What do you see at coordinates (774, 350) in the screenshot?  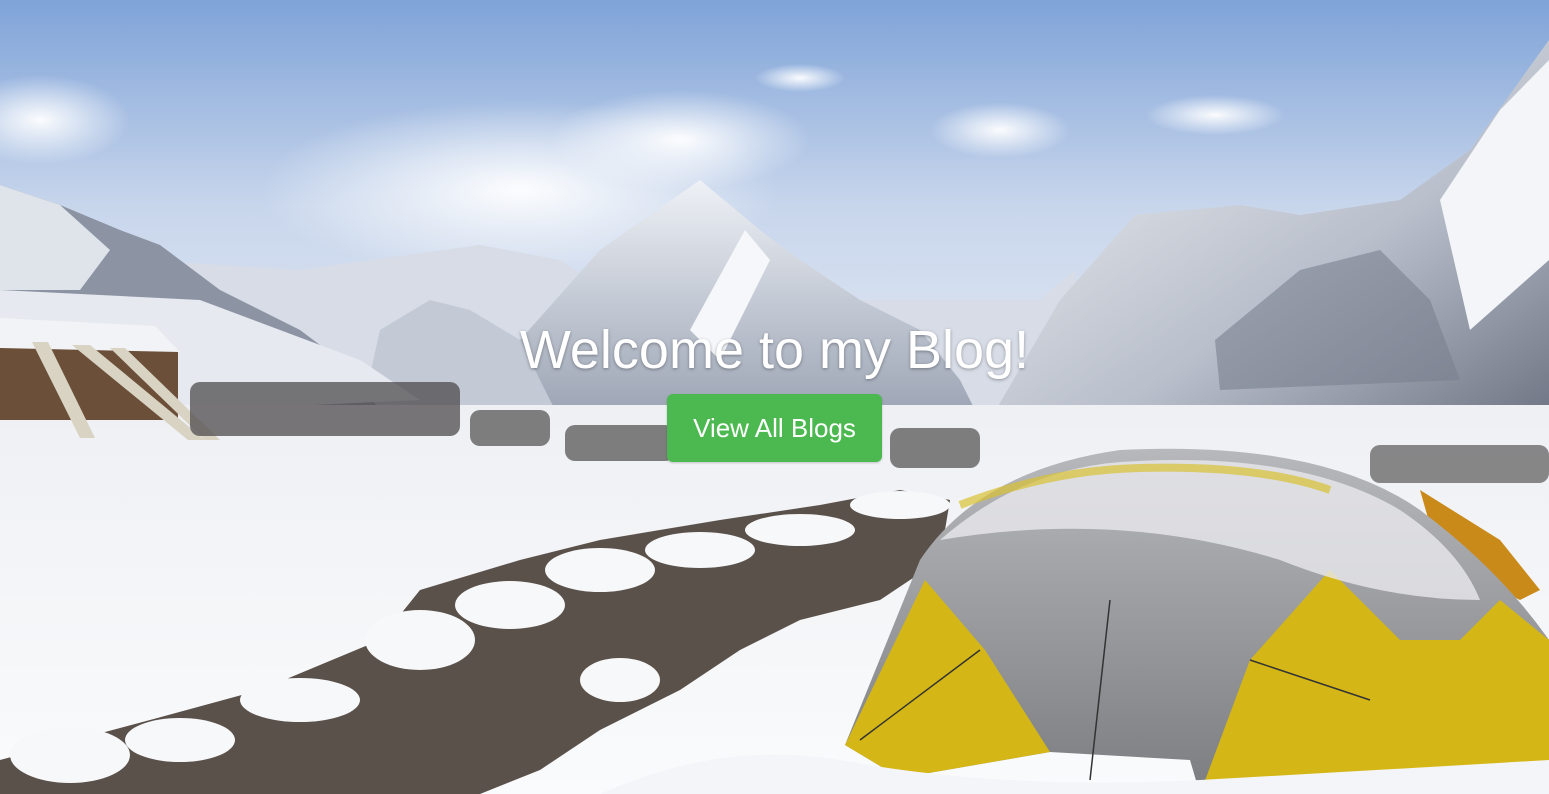 I see `hero-title: Welcome to my Blog!` at bounding box center [774, 350].